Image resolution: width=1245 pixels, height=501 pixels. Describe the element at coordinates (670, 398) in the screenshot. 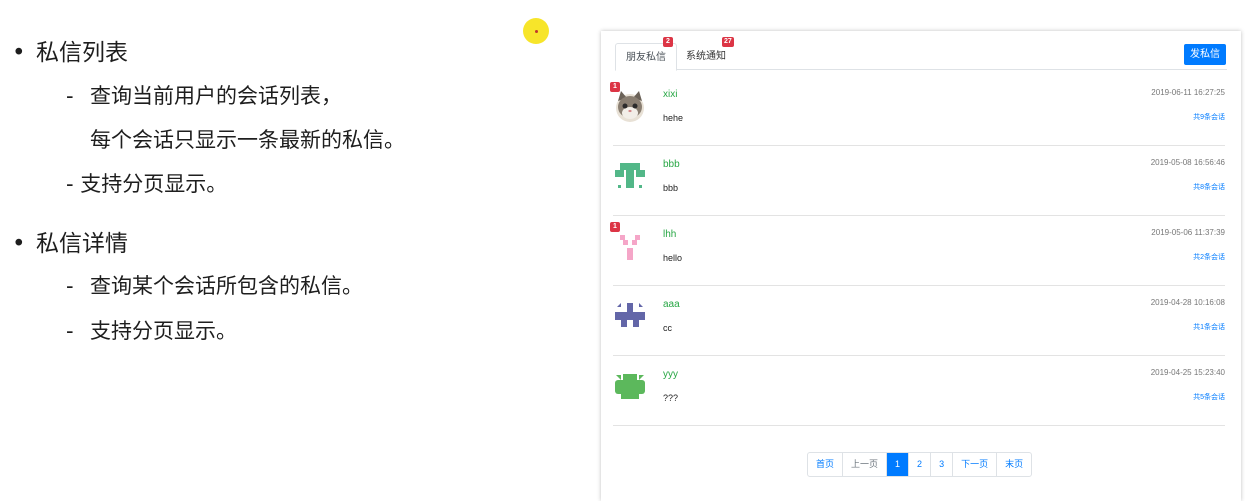

I see `message-preview: ???` at that location.